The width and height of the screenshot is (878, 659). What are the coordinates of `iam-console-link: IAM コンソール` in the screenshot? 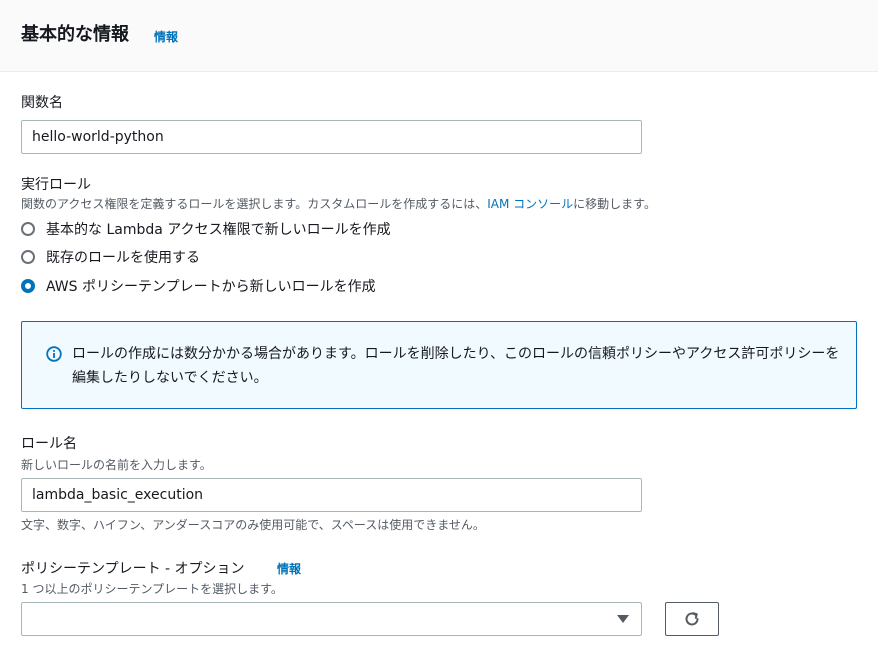 It's located at (530, 204).